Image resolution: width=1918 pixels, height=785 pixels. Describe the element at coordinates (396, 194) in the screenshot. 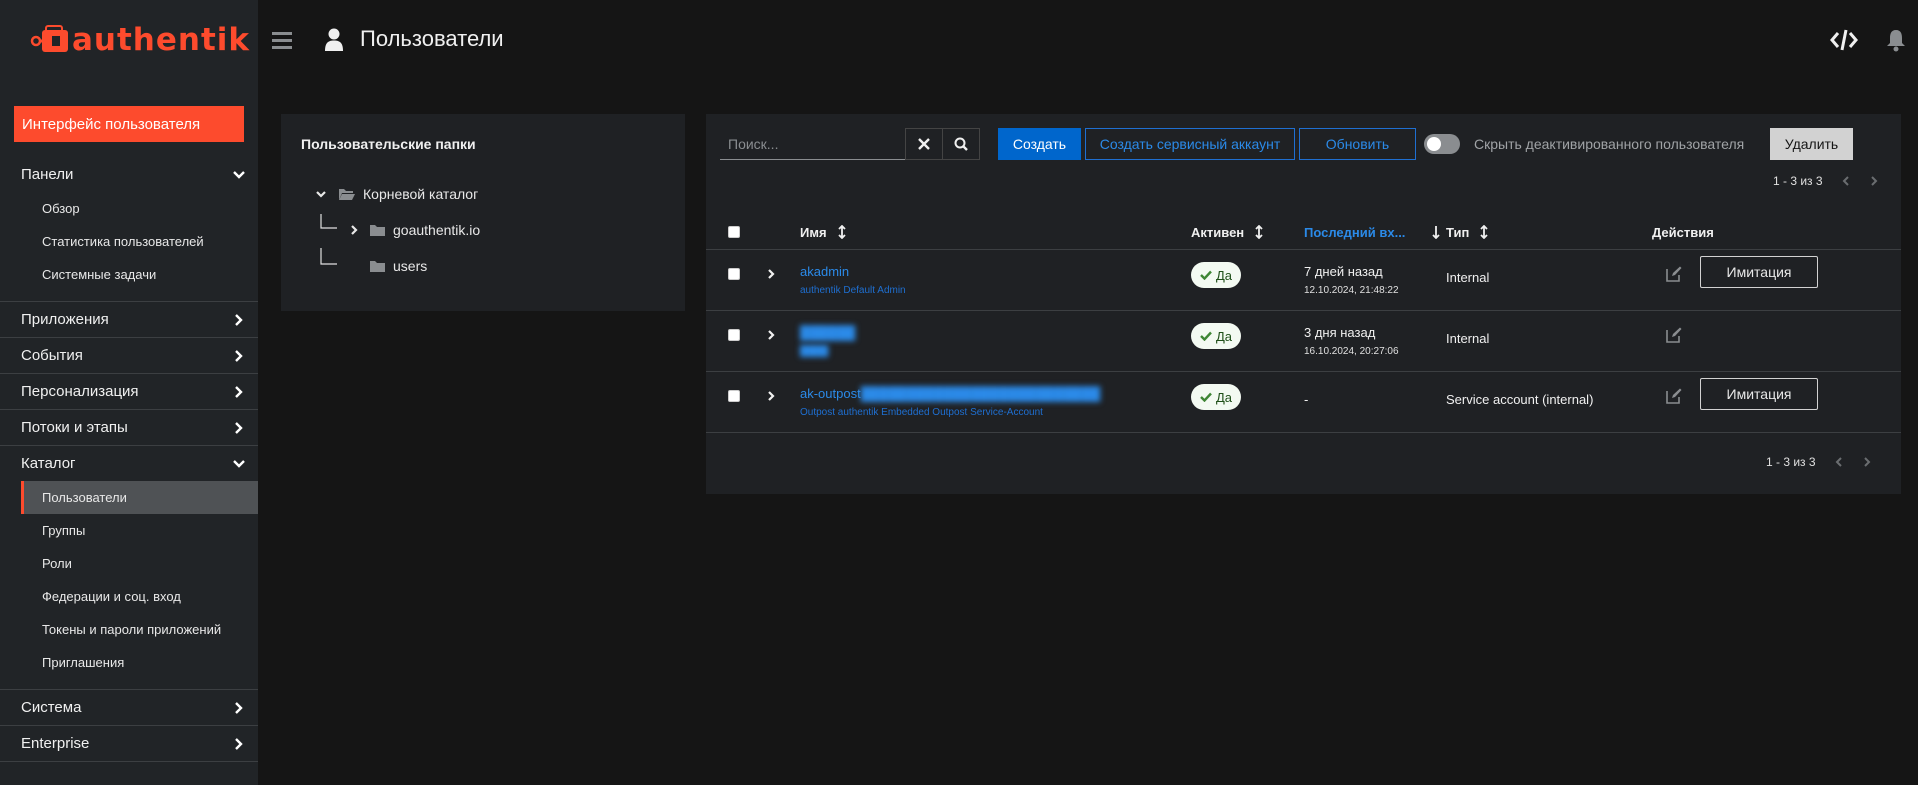

I see `tree-node-root: Корневой каталог` at that location.